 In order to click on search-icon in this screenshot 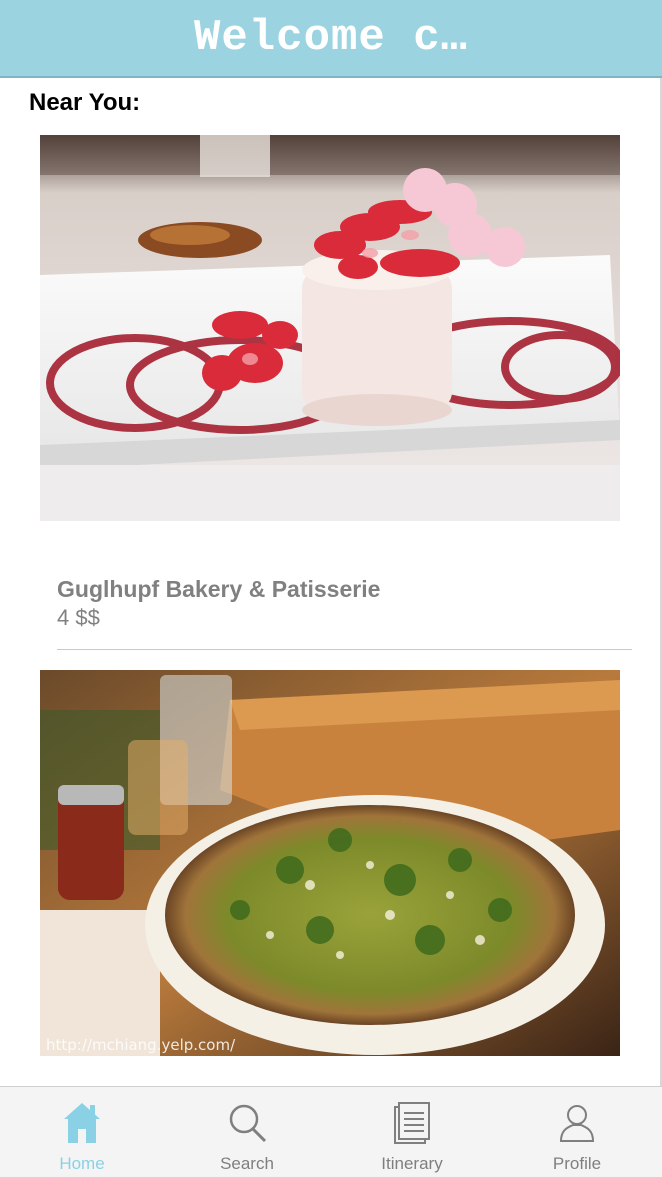, I will do `click(248, 1123)`.